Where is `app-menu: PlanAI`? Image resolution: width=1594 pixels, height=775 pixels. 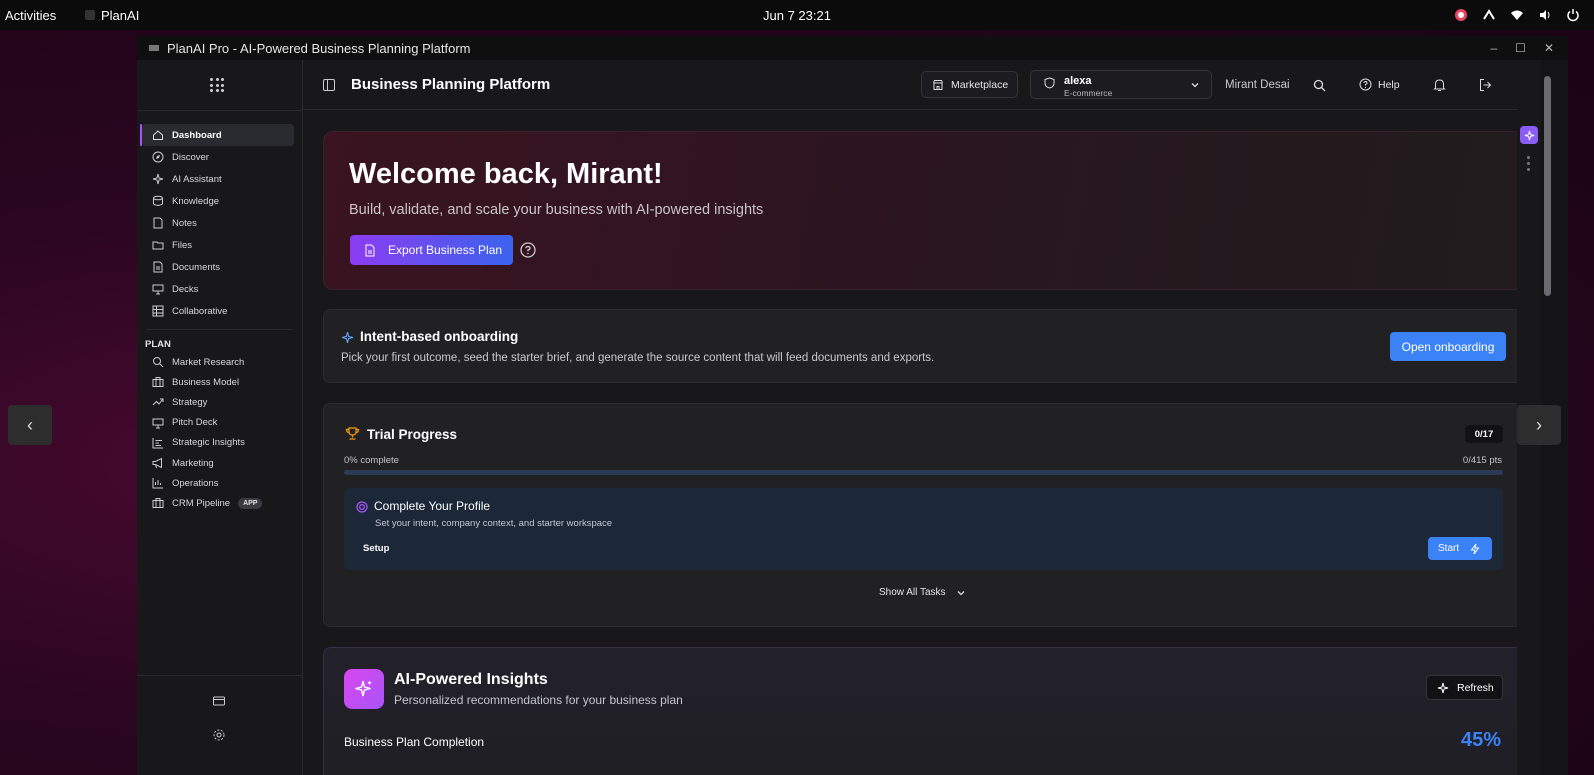
app-menu: PlanAI is located at coordinates (112, 15).